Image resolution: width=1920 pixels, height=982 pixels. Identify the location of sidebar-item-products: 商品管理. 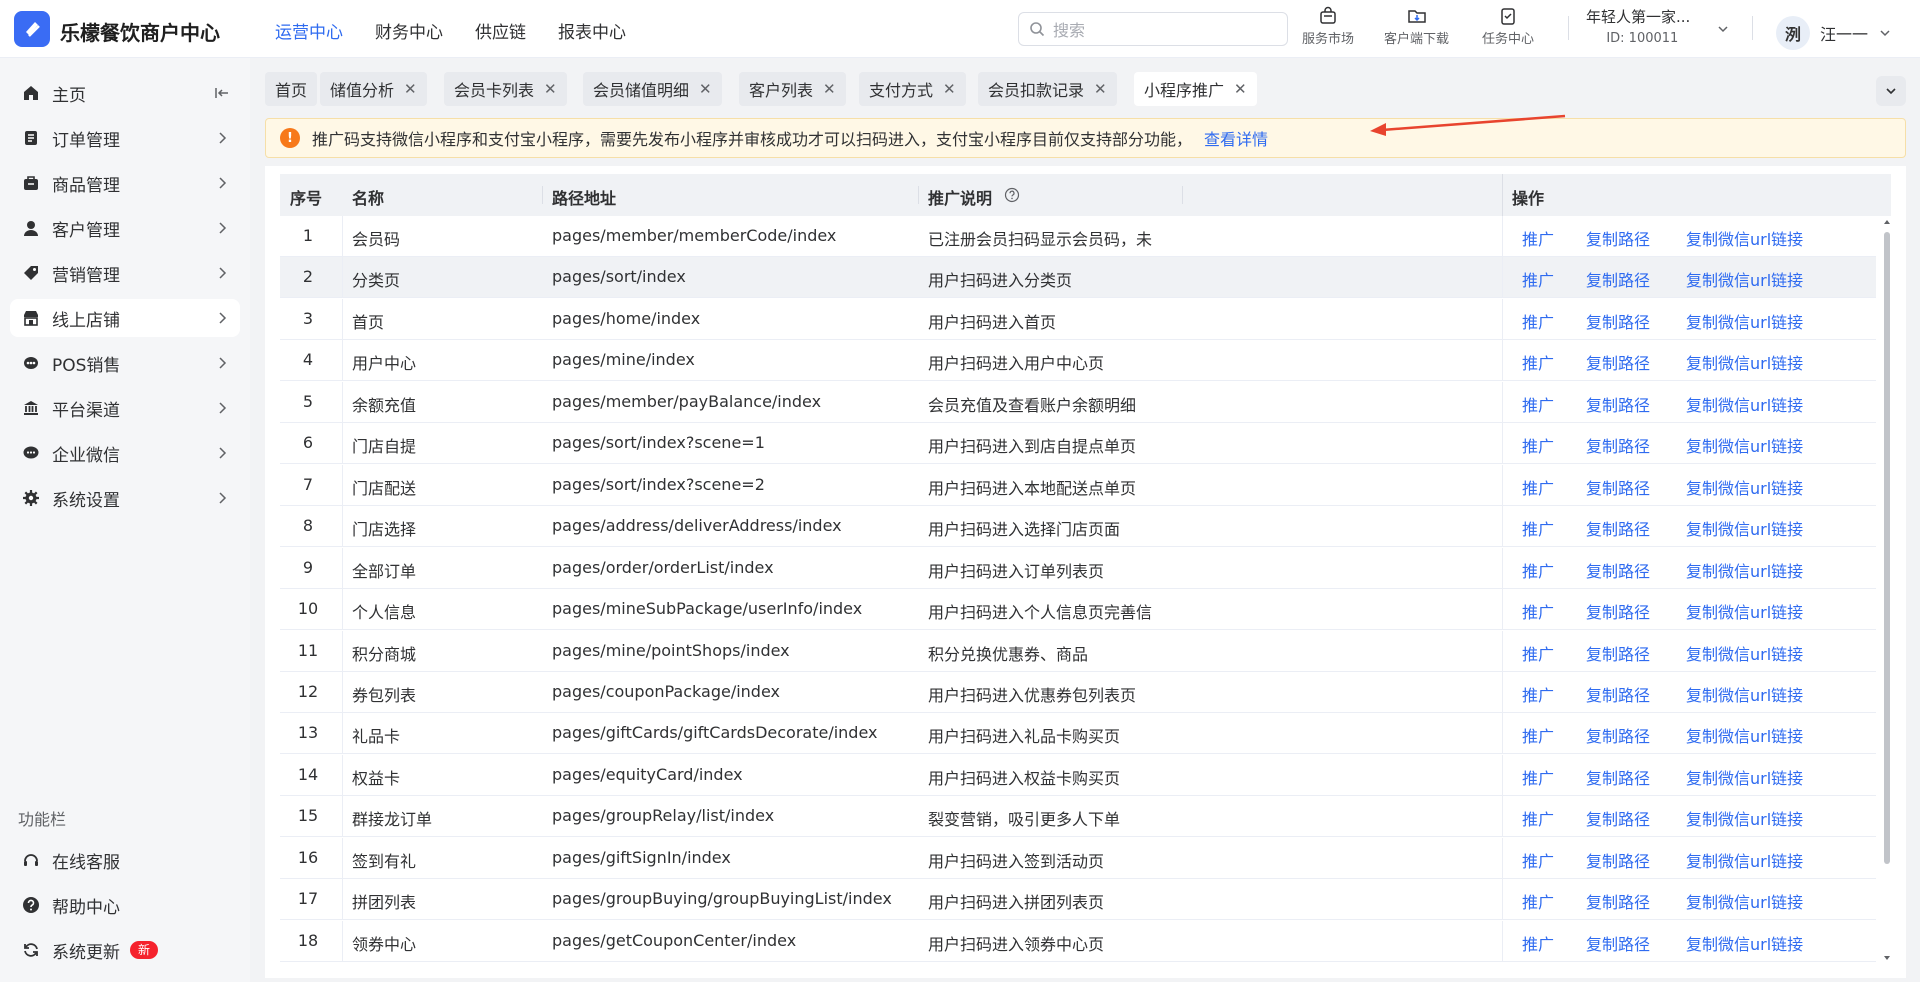
(125, 183).